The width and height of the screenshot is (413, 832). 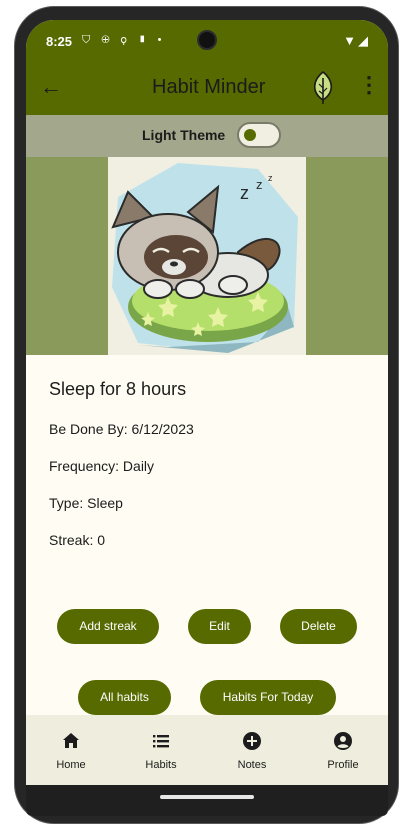 I want to click on habit-due-date: Be Done By: 6/12/2023, so click(x=121, y=429).